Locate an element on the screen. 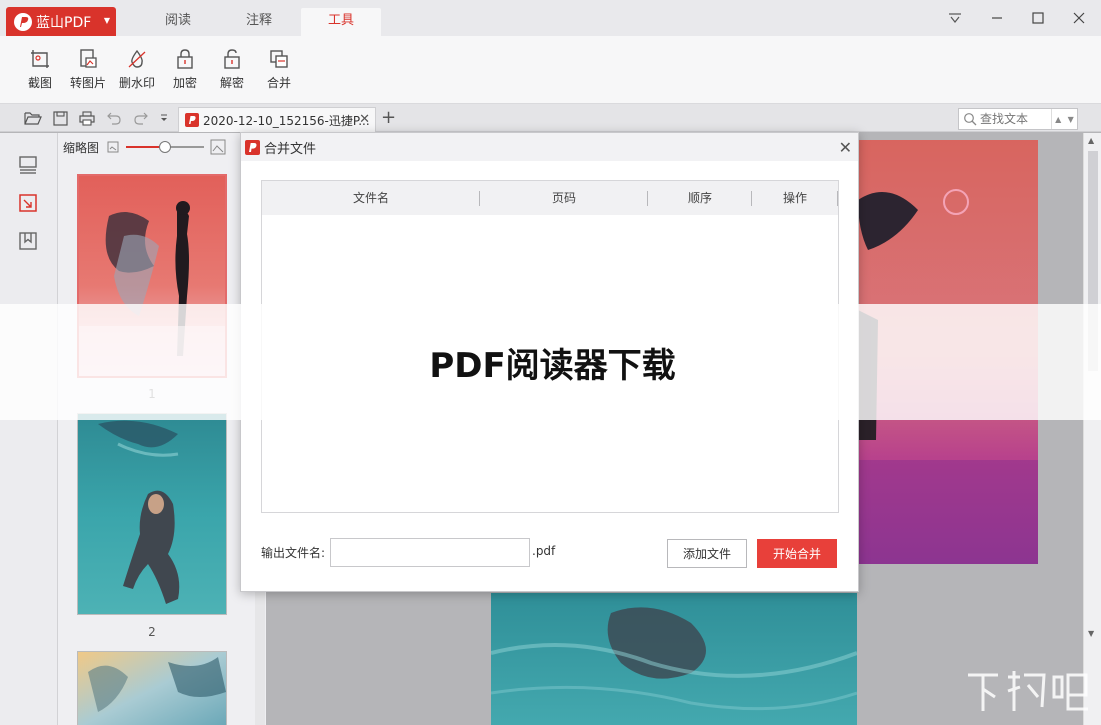 The height and width of the screenshot is (725, 1101). menu-icon is located at coordinates (955, 18).